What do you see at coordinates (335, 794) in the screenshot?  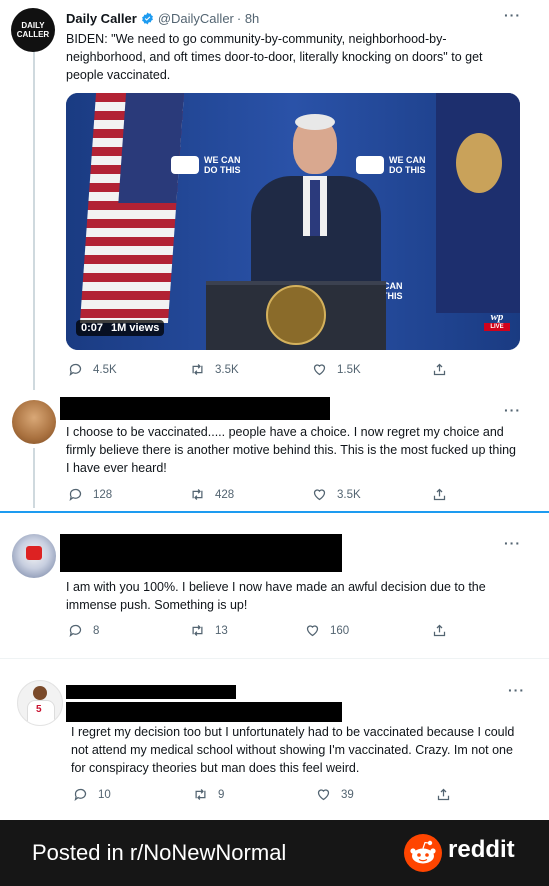 I see `like-button: 39` at bounding box center [335, 794].